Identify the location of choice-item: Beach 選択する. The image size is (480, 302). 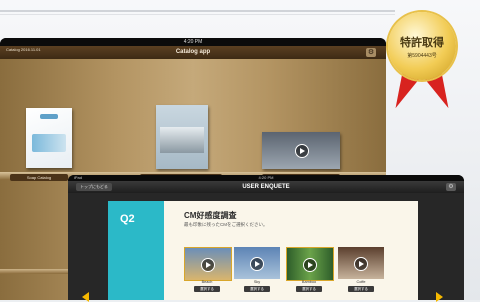
(208, 269).